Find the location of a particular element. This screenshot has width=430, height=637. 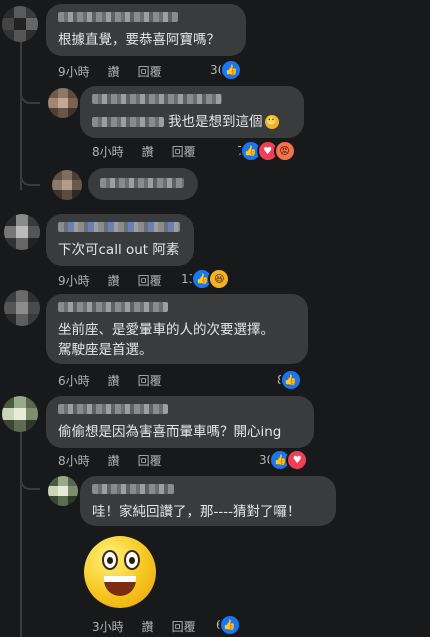

reaction-summary: 36 👍 is located at coordinates (226, 70).